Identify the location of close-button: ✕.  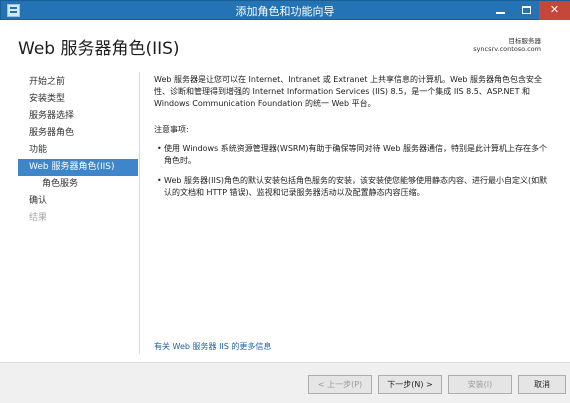
(554, 10).